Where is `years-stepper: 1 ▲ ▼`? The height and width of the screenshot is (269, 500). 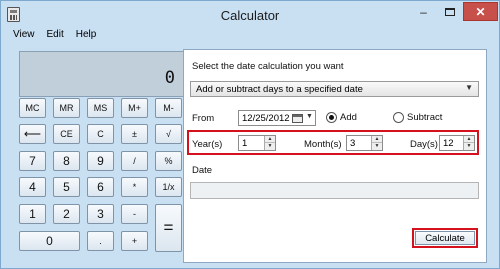 years-stepper: 1 ▲ ▼ is located at coordinates (257, 143).